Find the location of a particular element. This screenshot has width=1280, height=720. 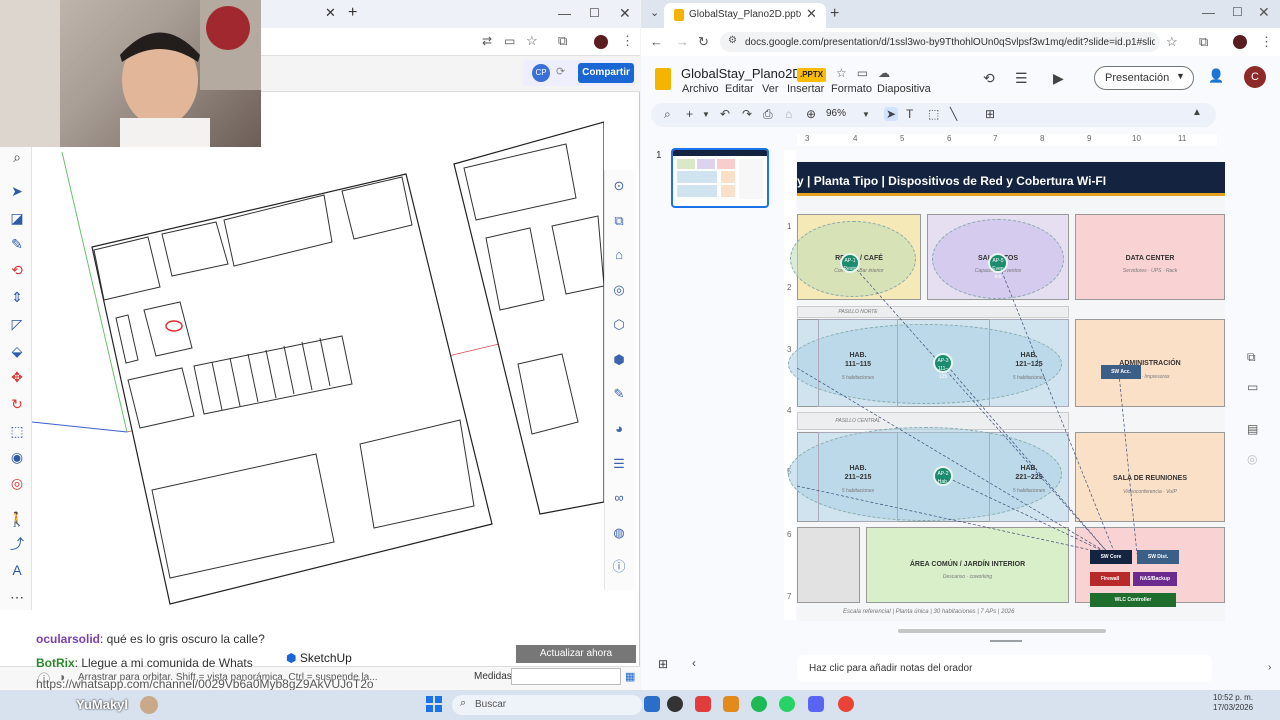

whatsapp-icon is located at coordinates (787, 704).